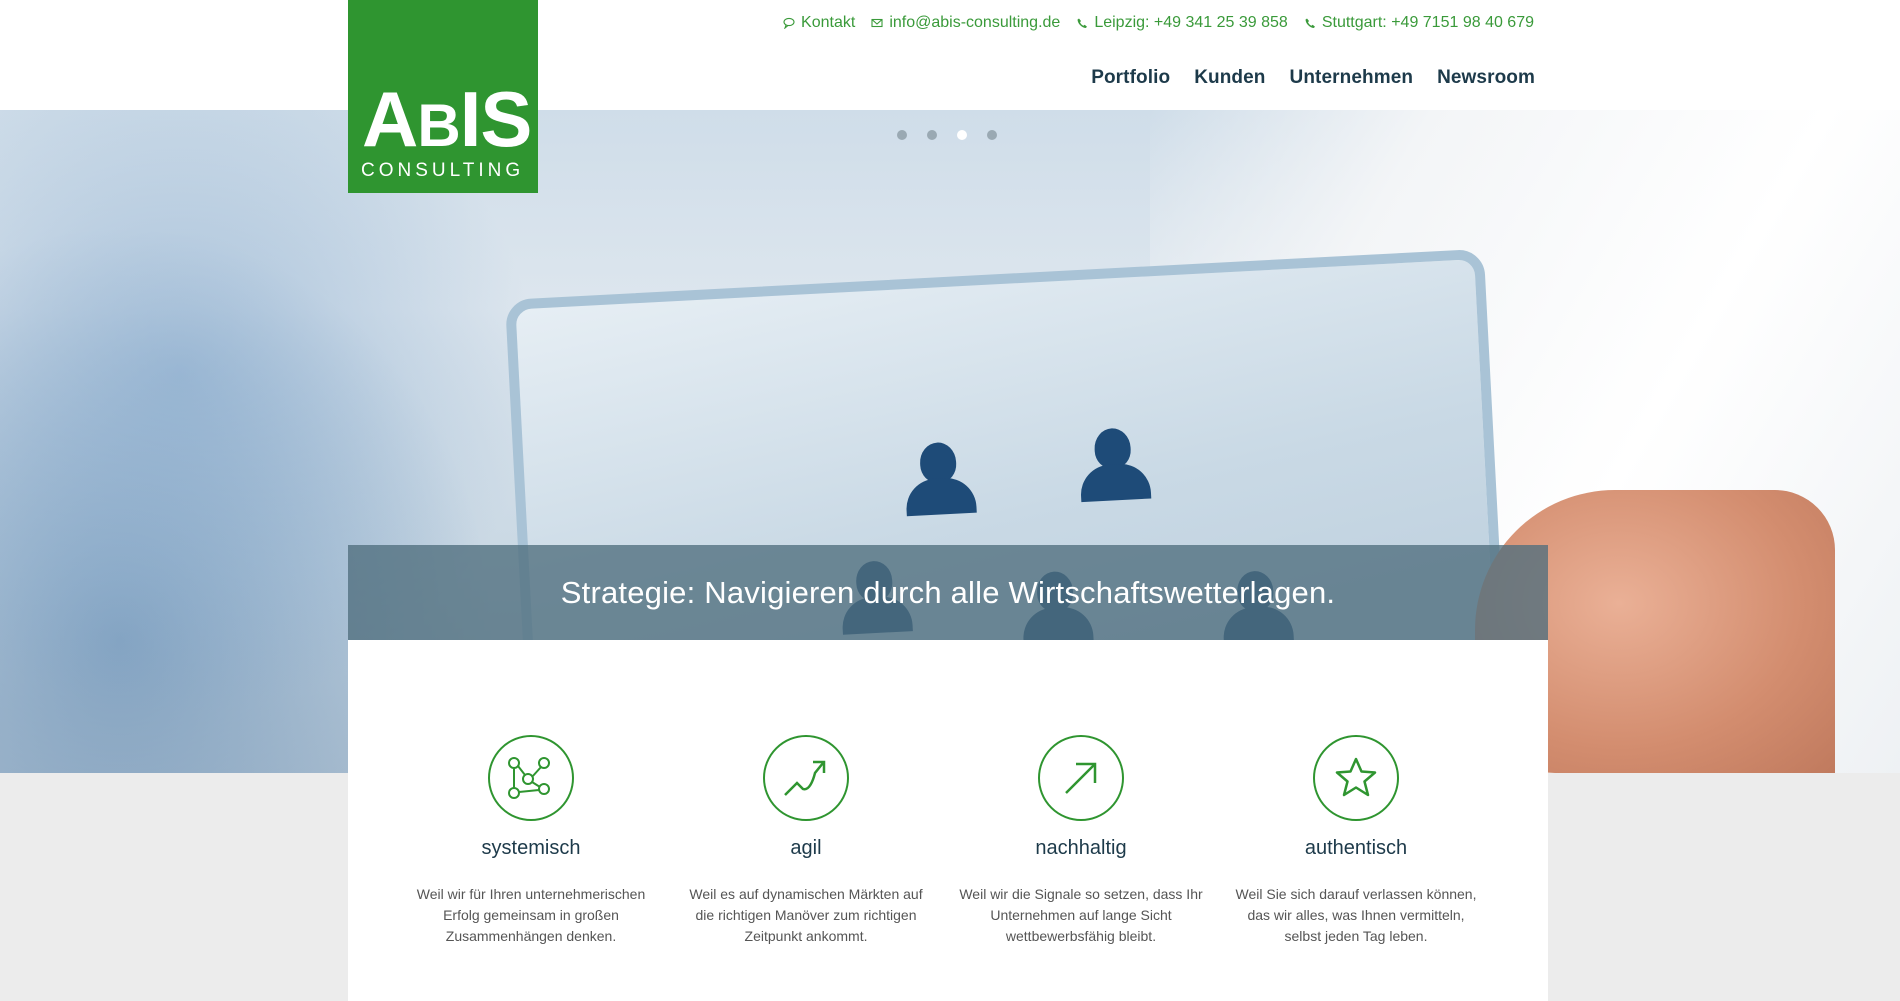 The height and width of the screenshot is (1001, 1900). I want to click on phone-leipzig-link: Leipzig: +49 341 25 39 858, so click(1182, 23).